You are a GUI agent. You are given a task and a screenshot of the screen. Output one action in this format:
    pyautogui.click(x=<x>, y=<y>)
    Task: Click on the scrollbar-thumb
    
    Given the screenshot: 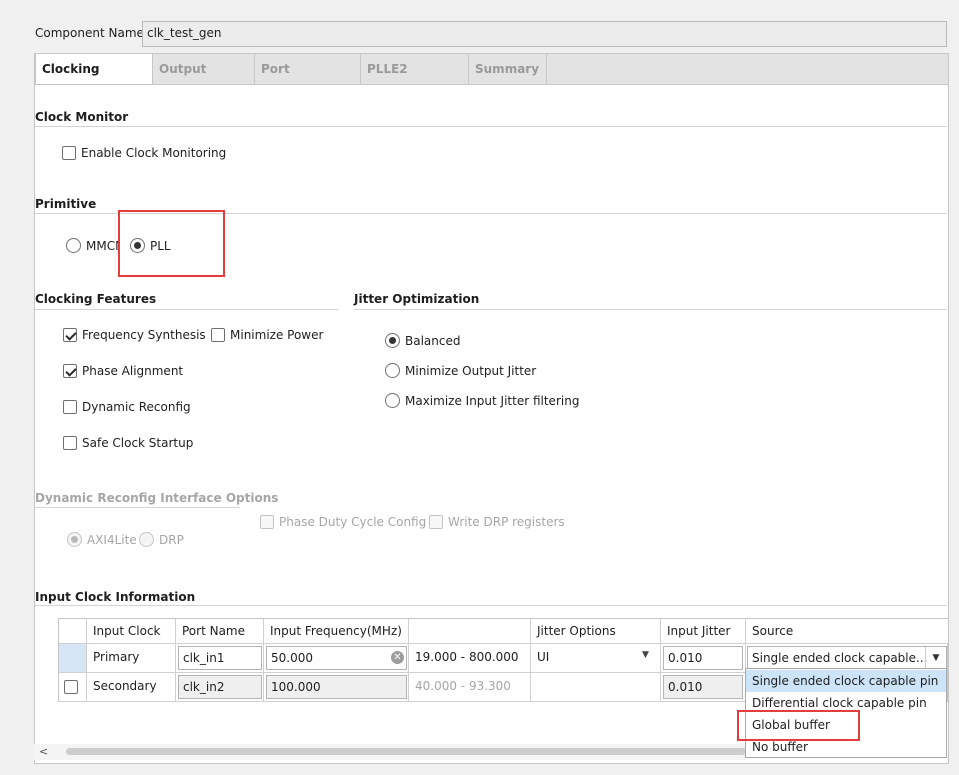 What is the action you would take?
    pyautogui.click(x=406, y=751)
    